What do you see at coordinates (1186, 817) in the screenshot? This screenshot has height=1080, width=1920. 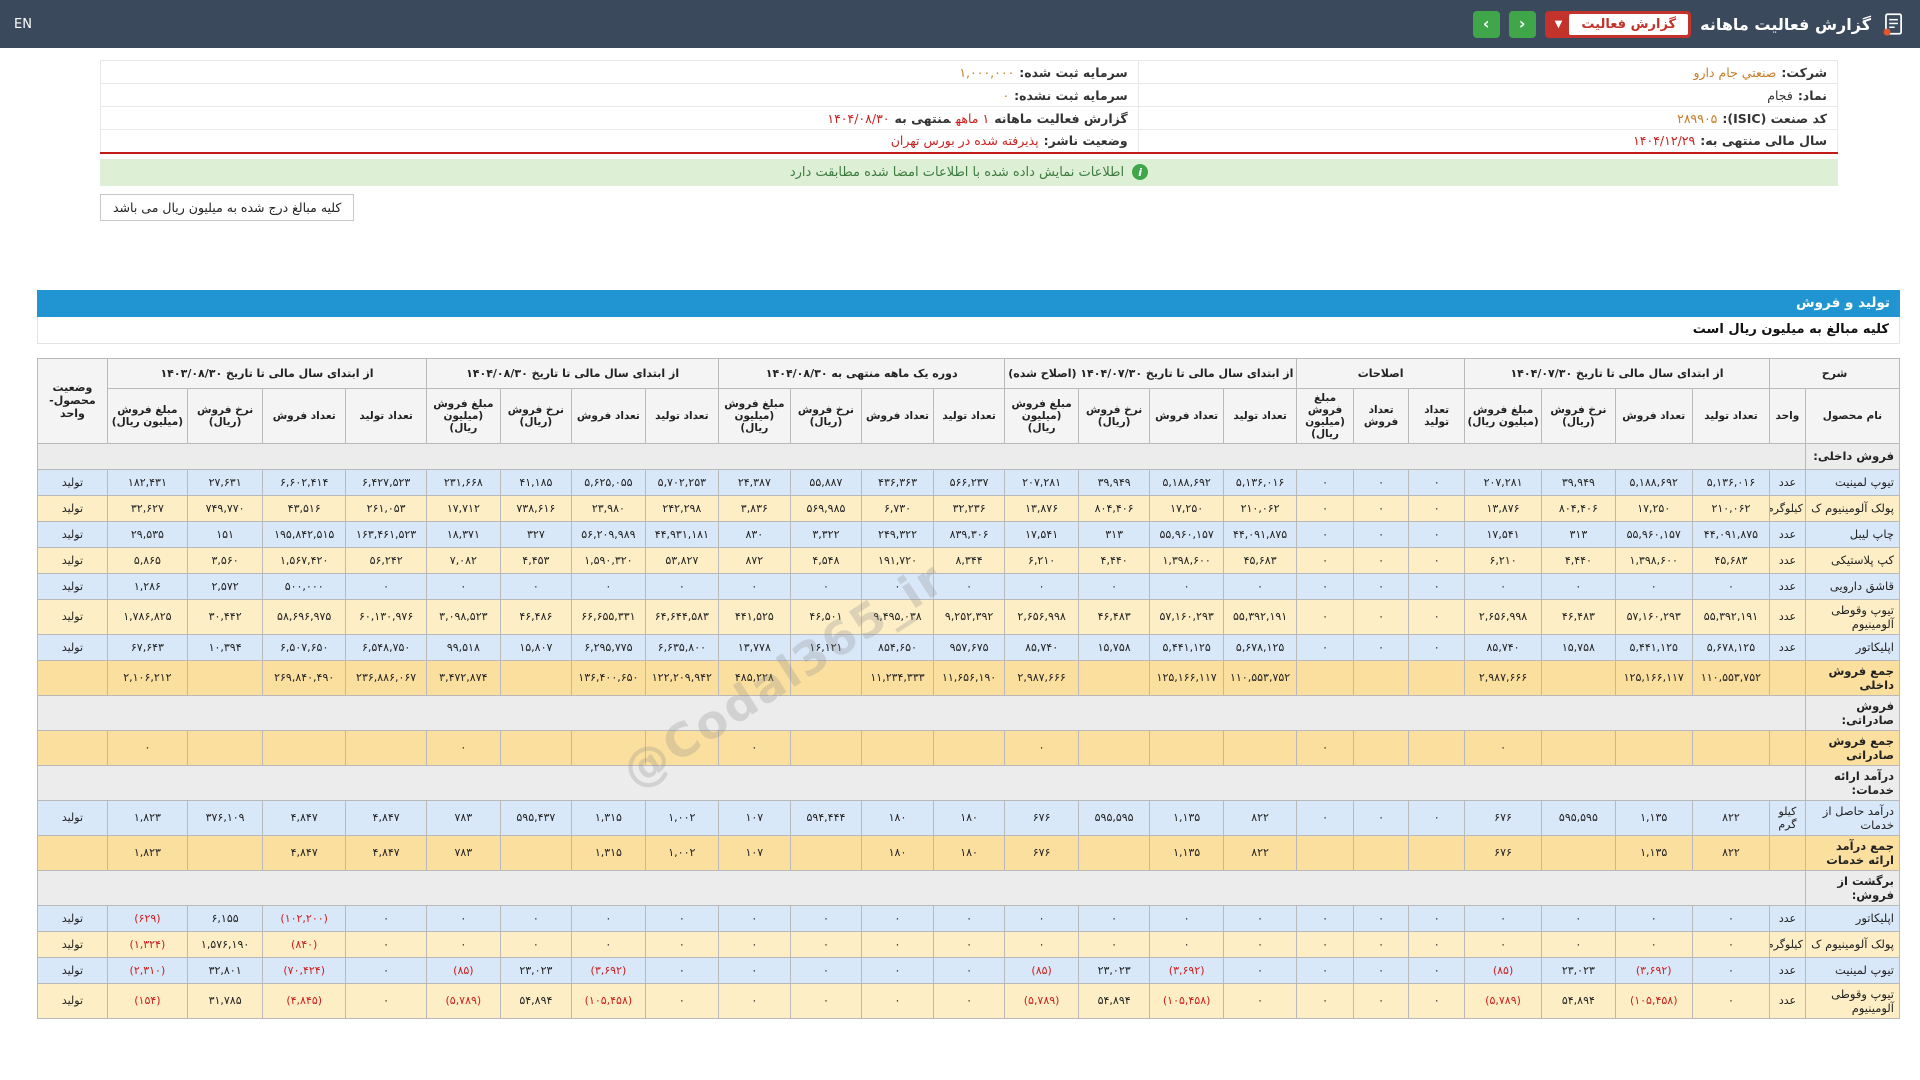 I see `value-cell: ۱,۱۳۵` at bounding box center [1186, 817].